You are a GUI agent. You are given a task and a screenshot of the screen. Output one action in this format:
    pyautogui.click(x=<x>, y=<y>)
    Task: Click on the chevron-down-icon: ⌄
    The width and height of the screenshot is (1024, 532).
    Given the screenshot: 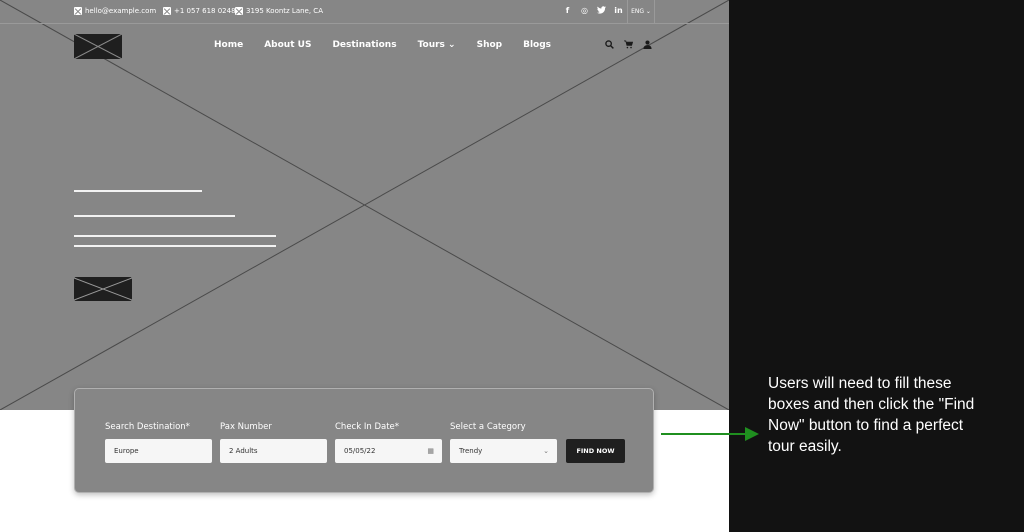 What is the action you would take?
    pyautogui.click(x=546, y=451)
    